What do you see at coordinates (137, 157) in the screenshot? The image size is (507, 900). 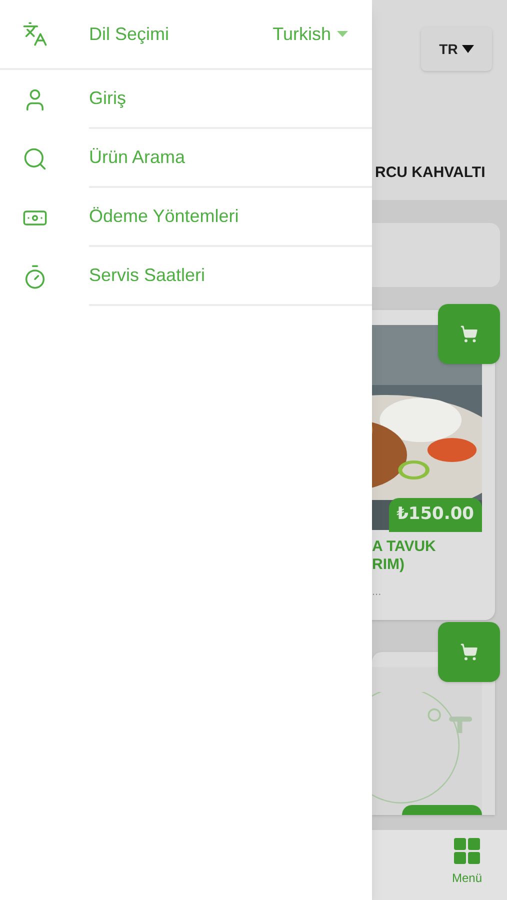 I see `menu-item-label: Ürün Arama` at bounding box center [137, 157].